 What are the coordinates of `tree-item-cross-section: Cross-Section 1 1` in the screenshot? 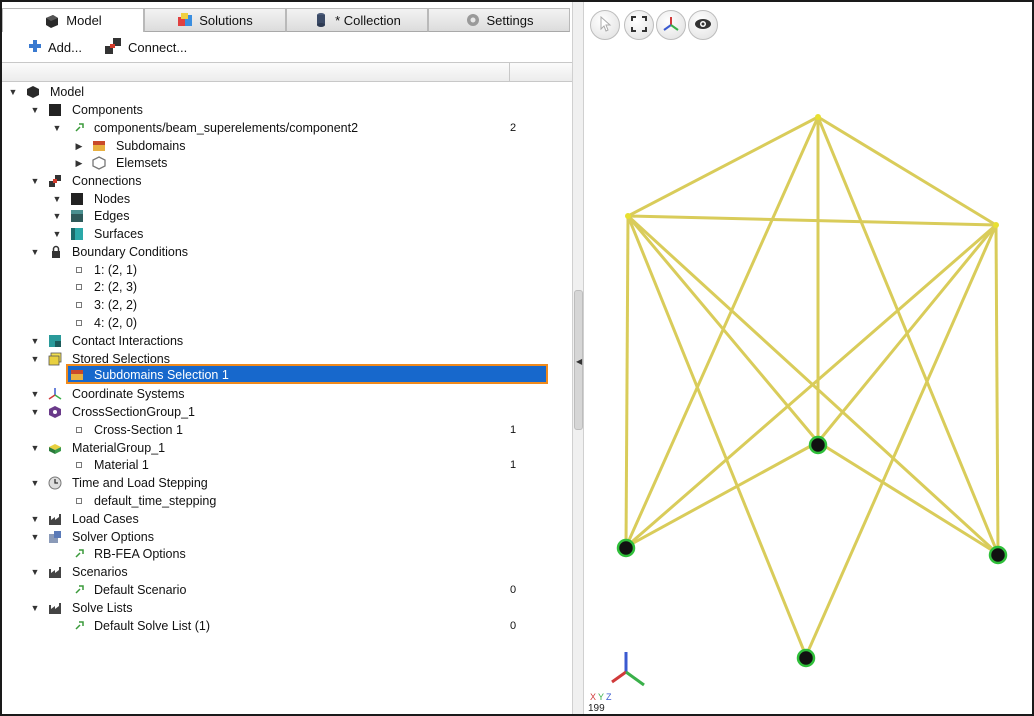 It's located at (286, 430).